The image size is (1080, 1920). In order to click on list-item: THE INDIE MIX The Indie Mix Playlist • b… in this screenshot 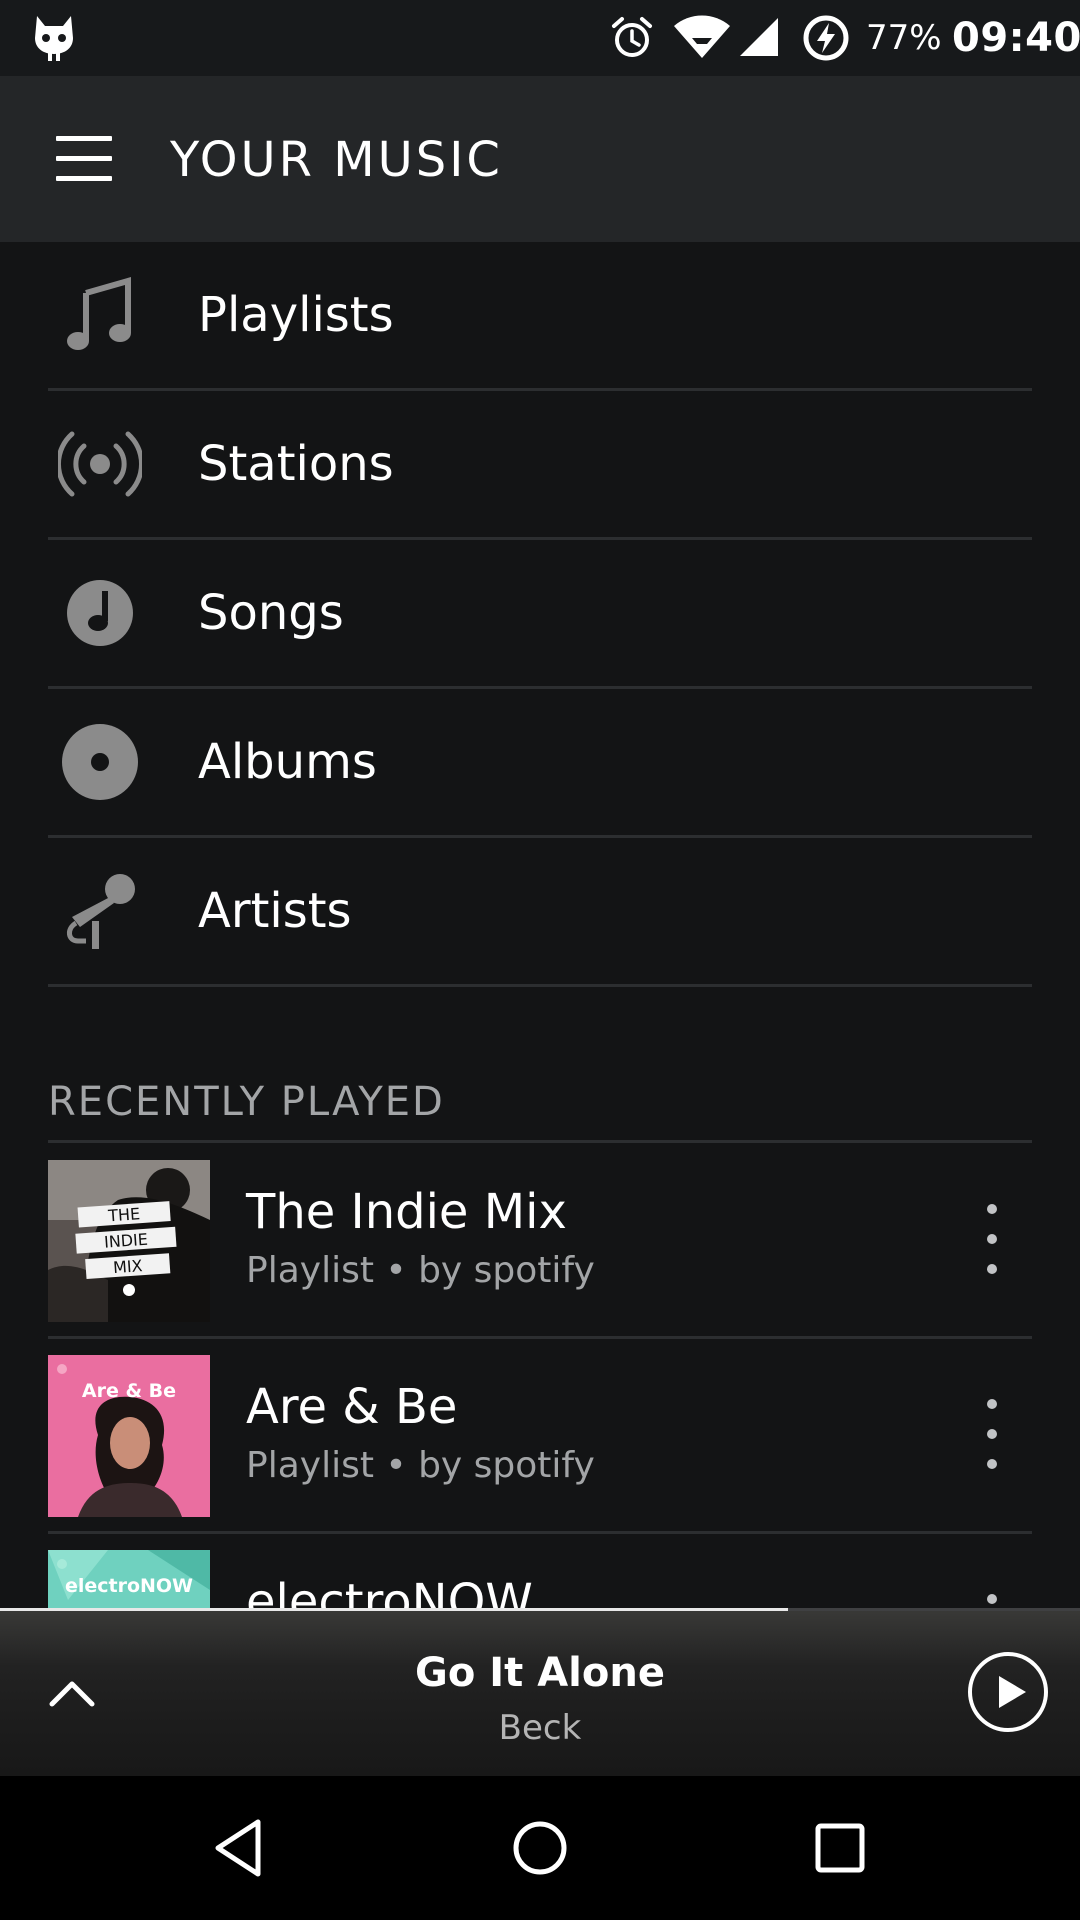, I will do `click(540, 1241)`.